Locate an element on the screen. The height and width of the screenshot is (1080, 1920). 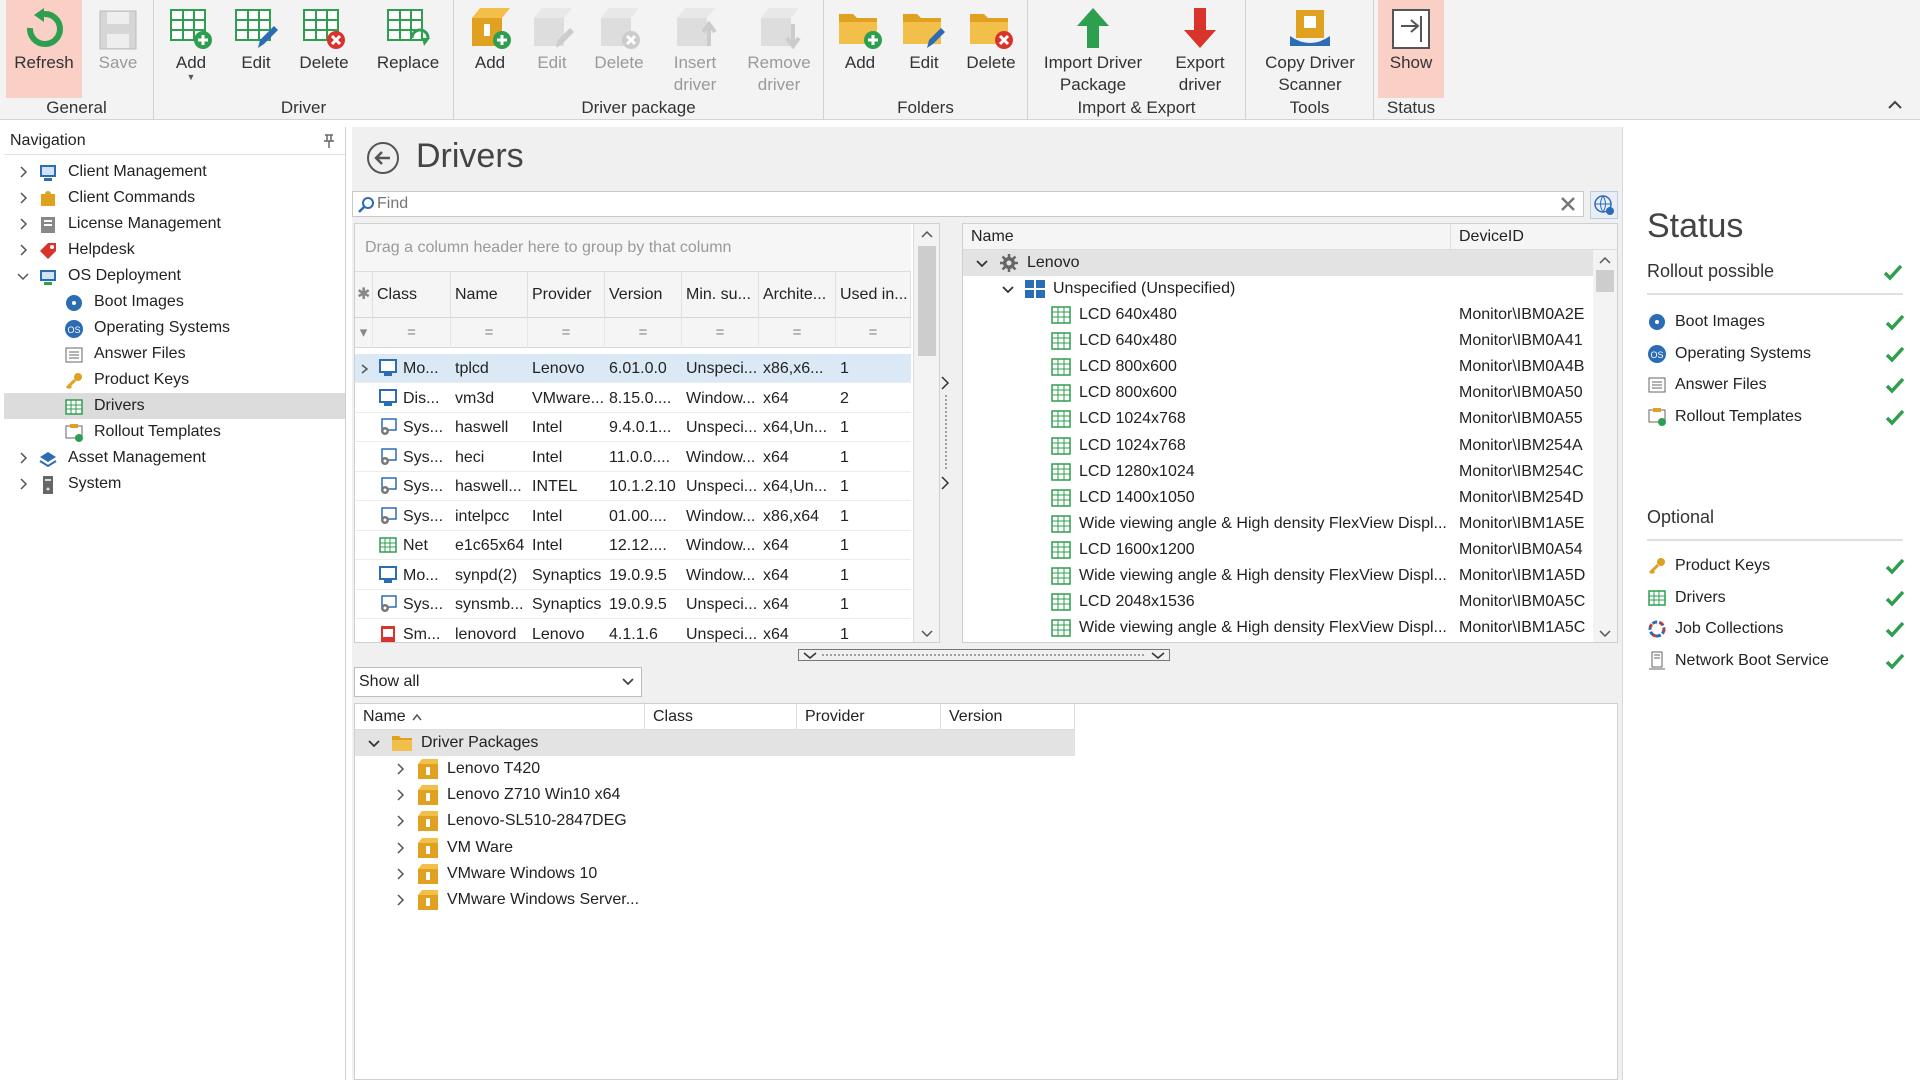
pin-icon is located at coordinates (329, 141).